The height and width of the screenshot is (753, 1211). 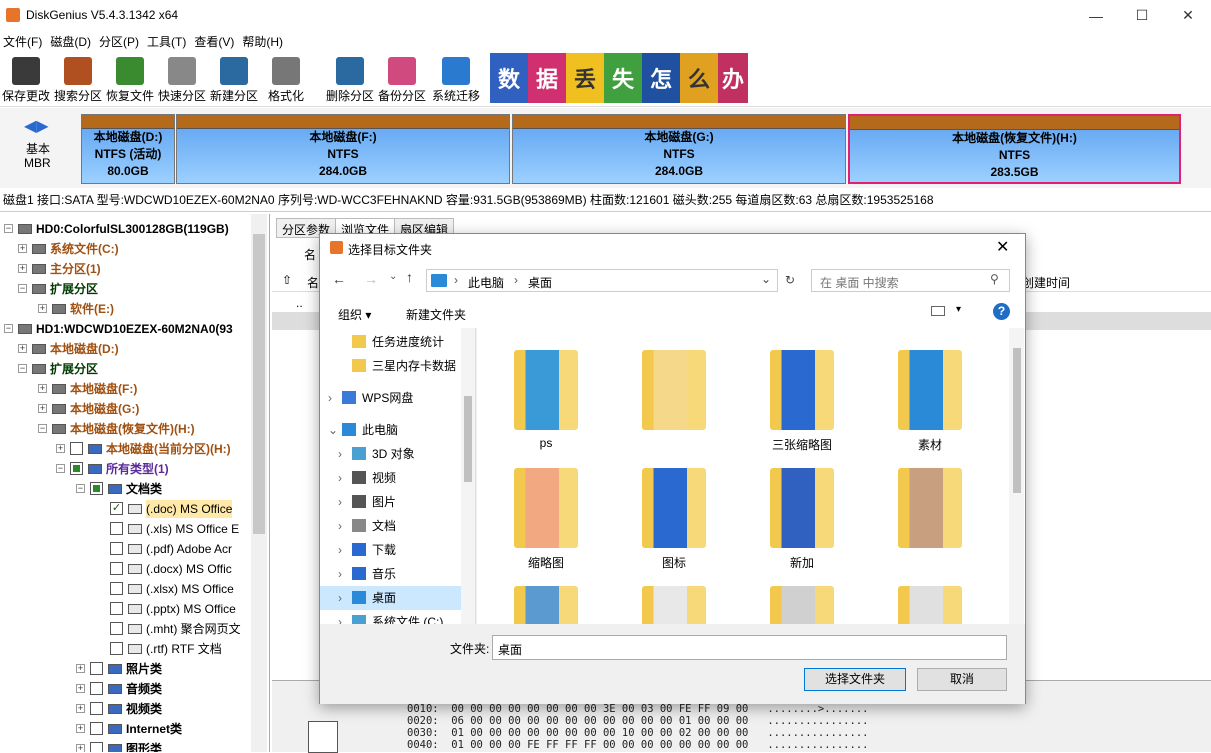 What do you see at coordinates (802, 395) in the screenshot?
I see `folder-item: 三张缩略图` at bounding box center [802, 395].